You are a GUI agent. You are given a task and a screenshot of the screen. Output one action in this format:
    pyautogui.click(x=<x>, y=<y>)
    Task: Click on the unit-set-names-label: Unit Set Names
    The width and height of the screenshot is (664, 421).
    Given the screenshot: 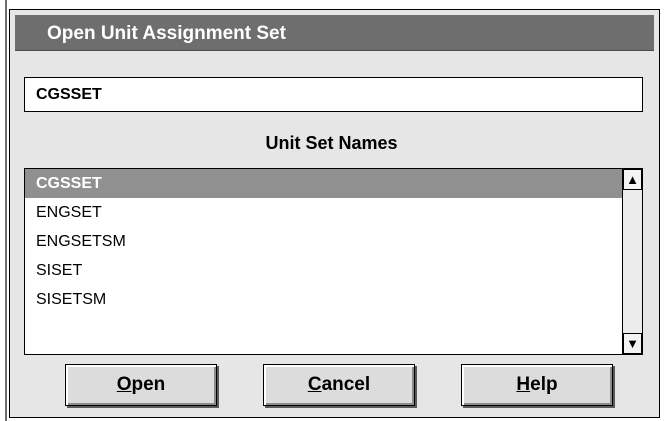 What is the action you would take?
    pyautogui.click(x=331, y=143)
    